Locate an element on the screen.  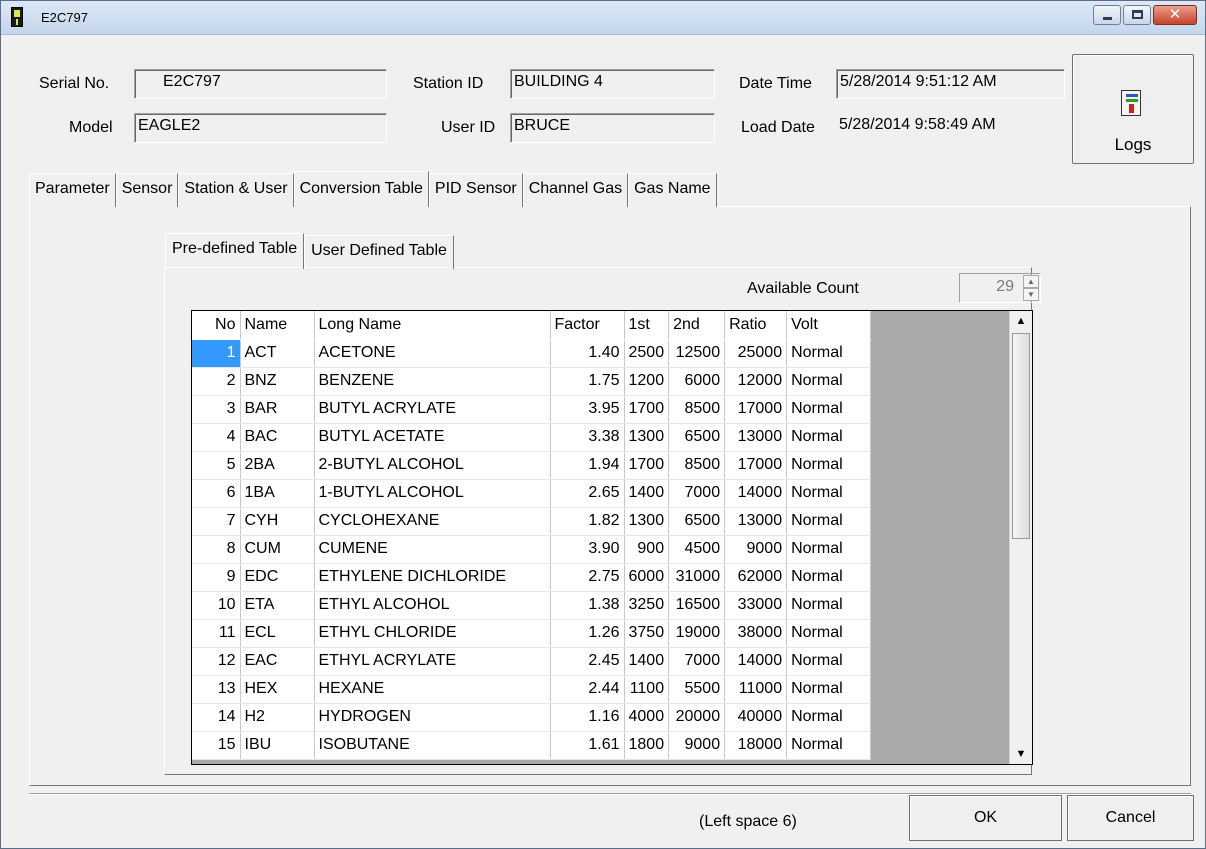
minimize-button is located at coordinates (1107, 15).